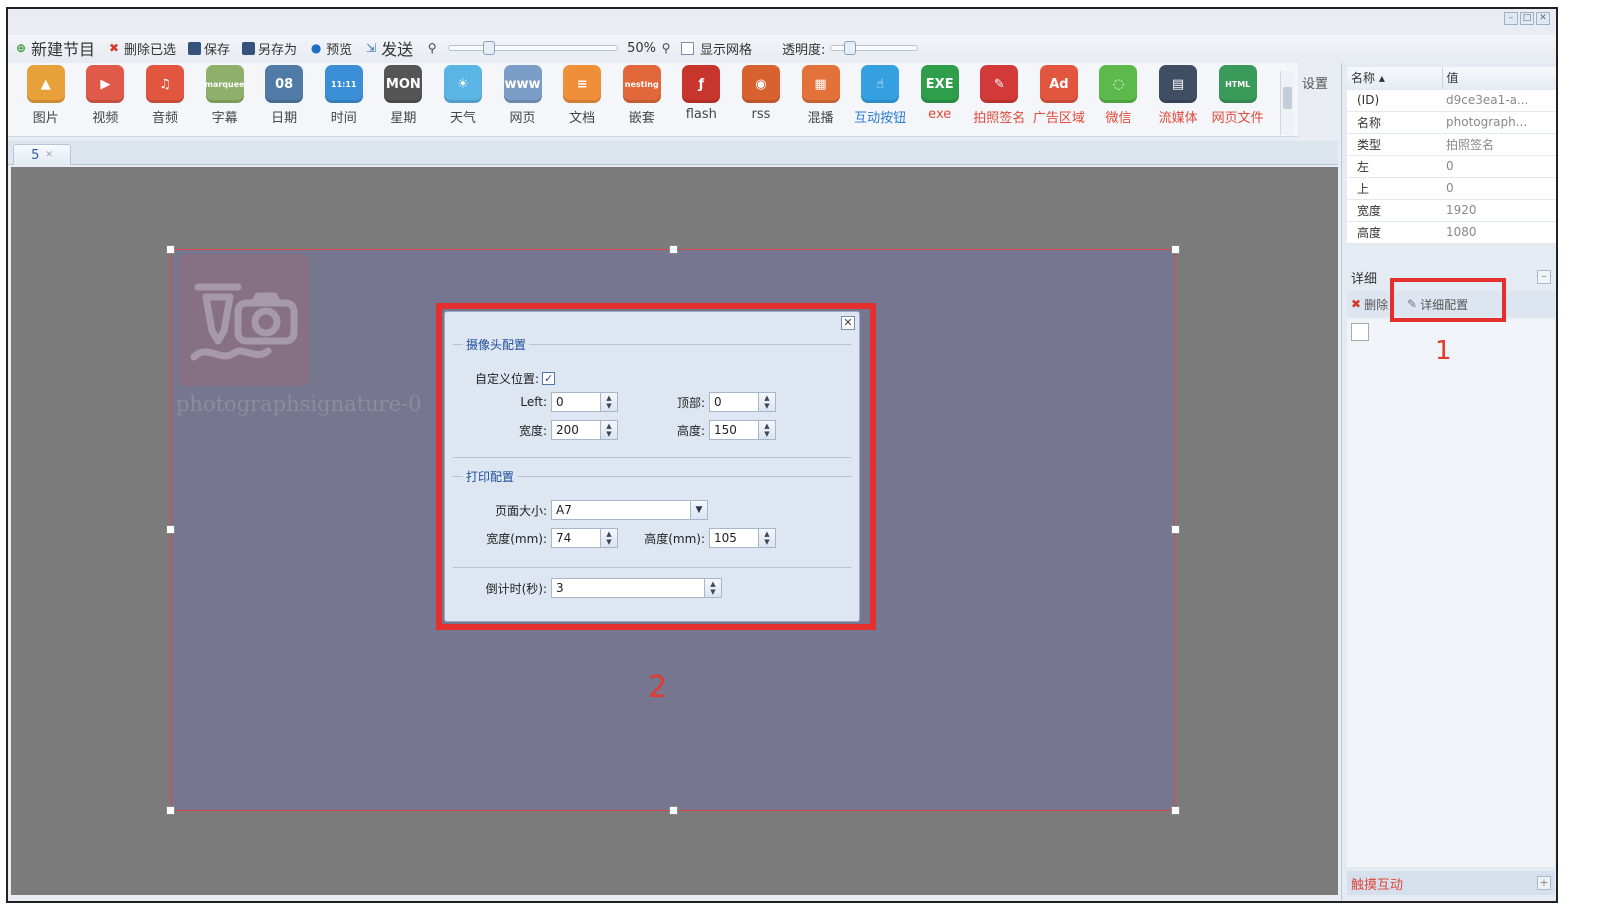  I want to click on new-program-button: ⊕ 新建节目, so click(54, 48).